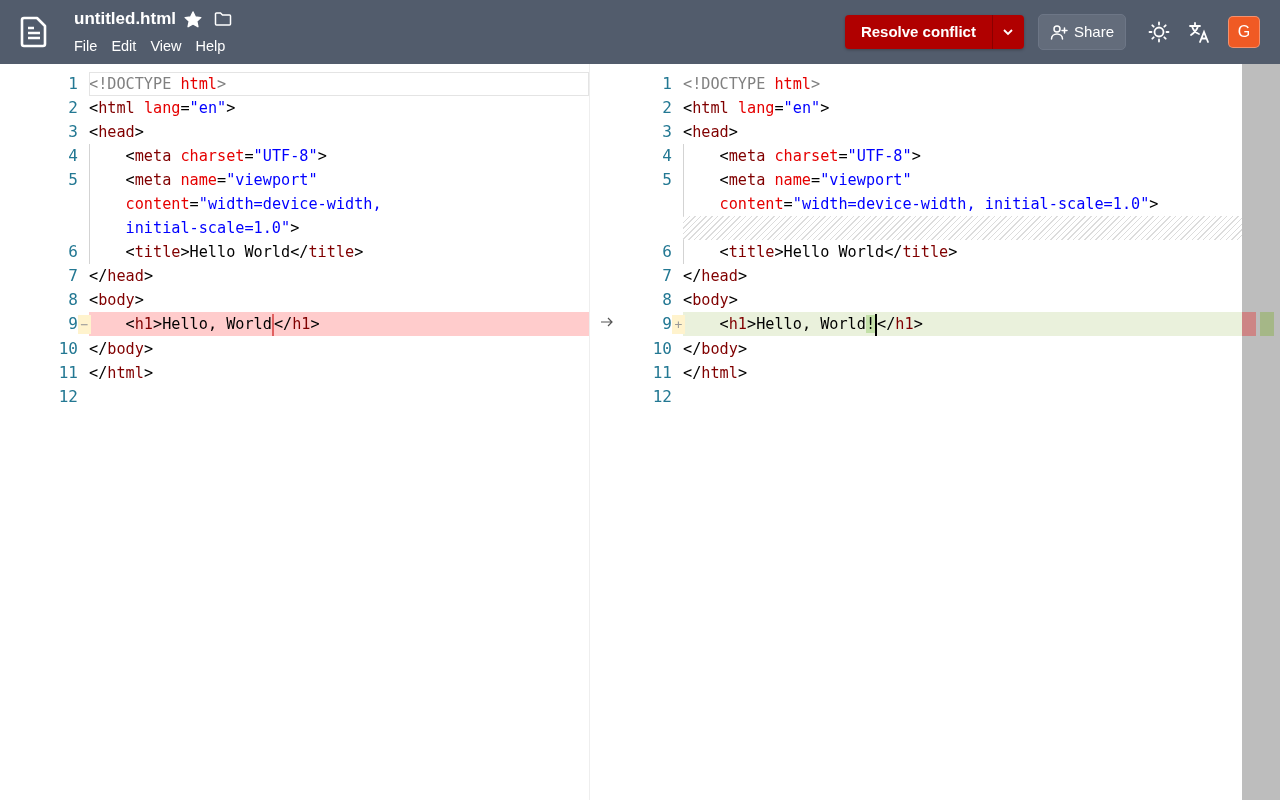  I want to click on menu-item: Edit, so click(124, 46).